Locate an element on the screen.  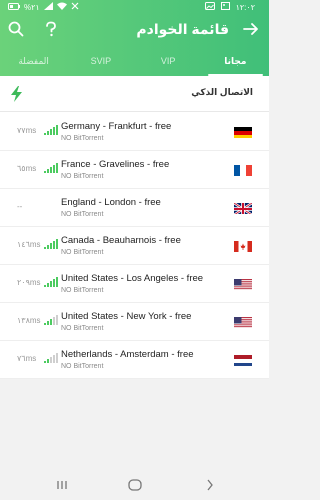
tab-svip: SVIP is located at coordinates (100, 64).